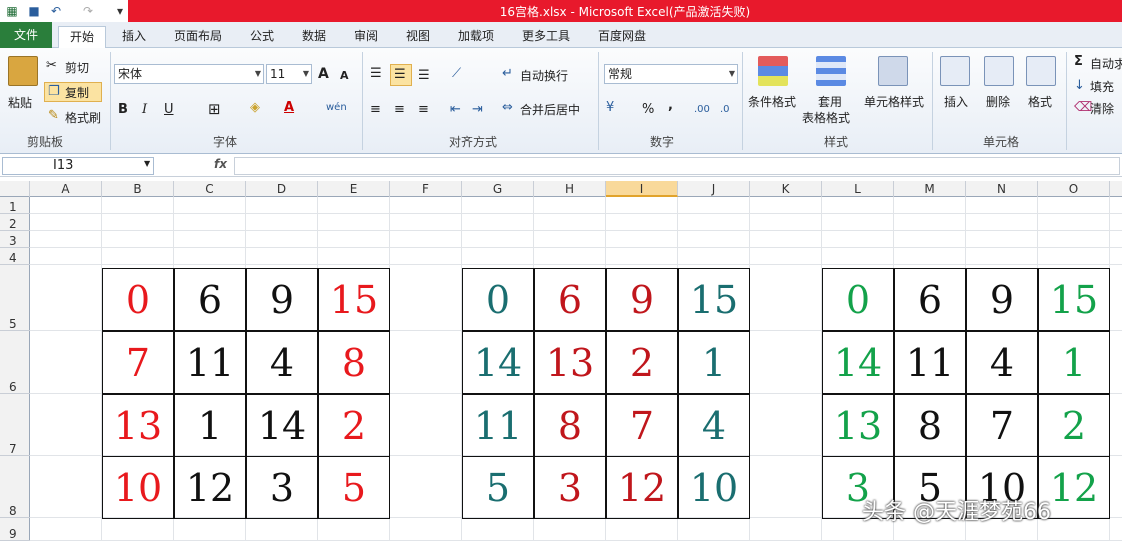 This screenshot has height=541, width=1122. Describe the element at coordinates (714, 425) in the screenshot. I see `grid-2-cell-r3c4: 4` at that location.